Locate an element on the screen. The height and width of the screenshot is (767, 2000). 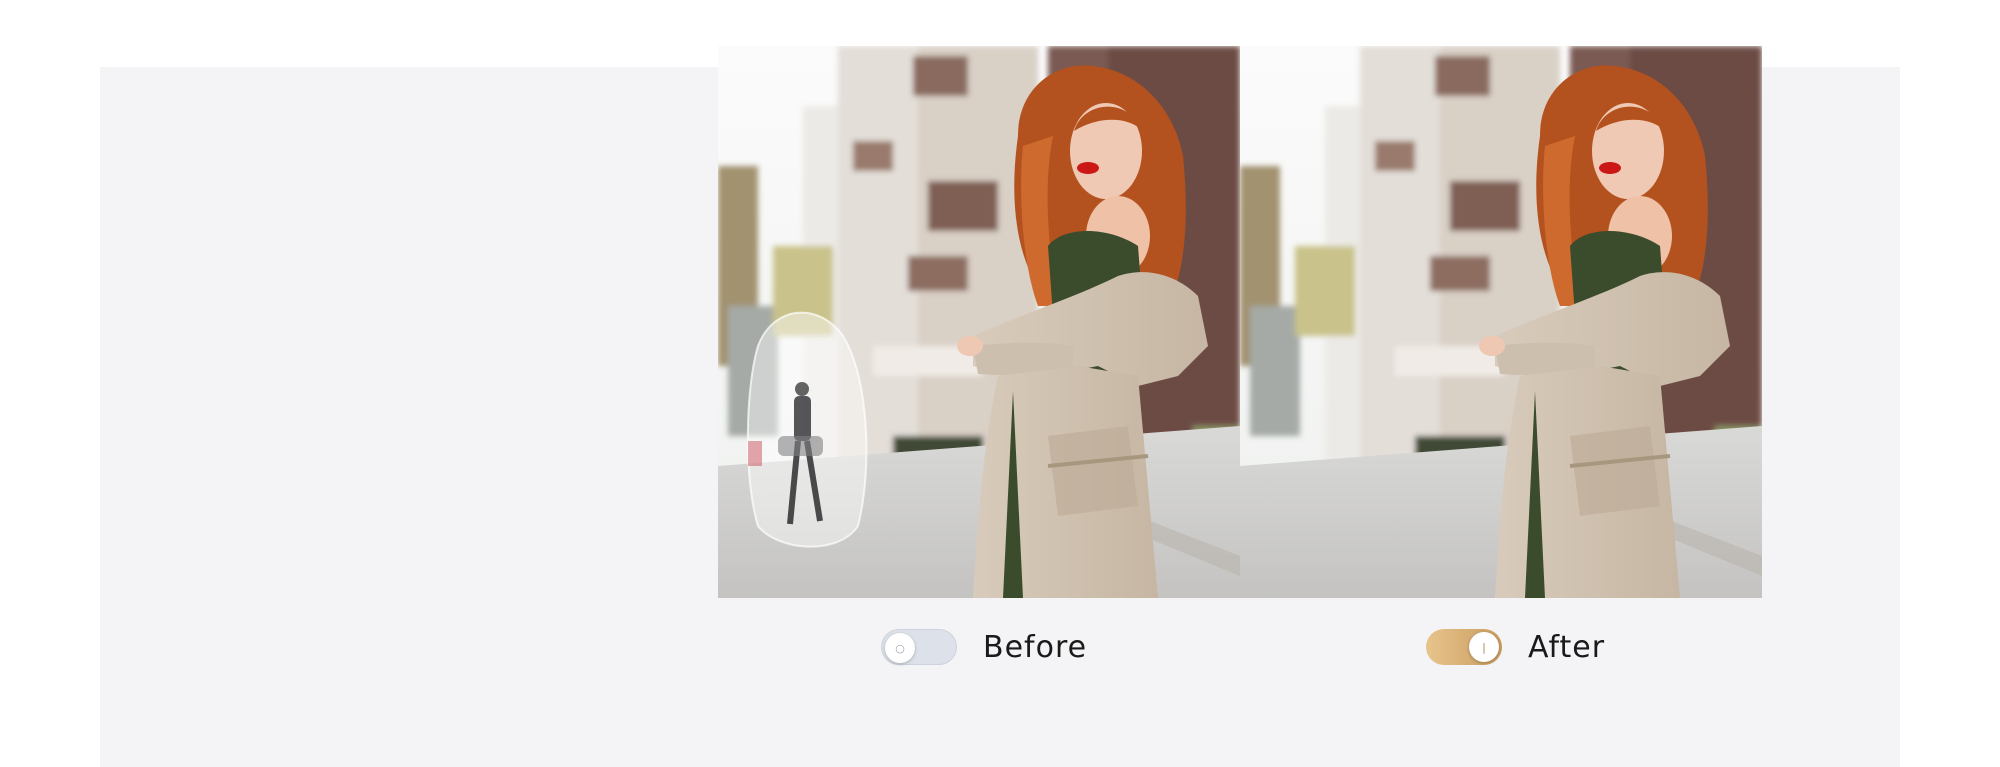
before-toggle-knob: ○ is located at coordinates (900, 648).